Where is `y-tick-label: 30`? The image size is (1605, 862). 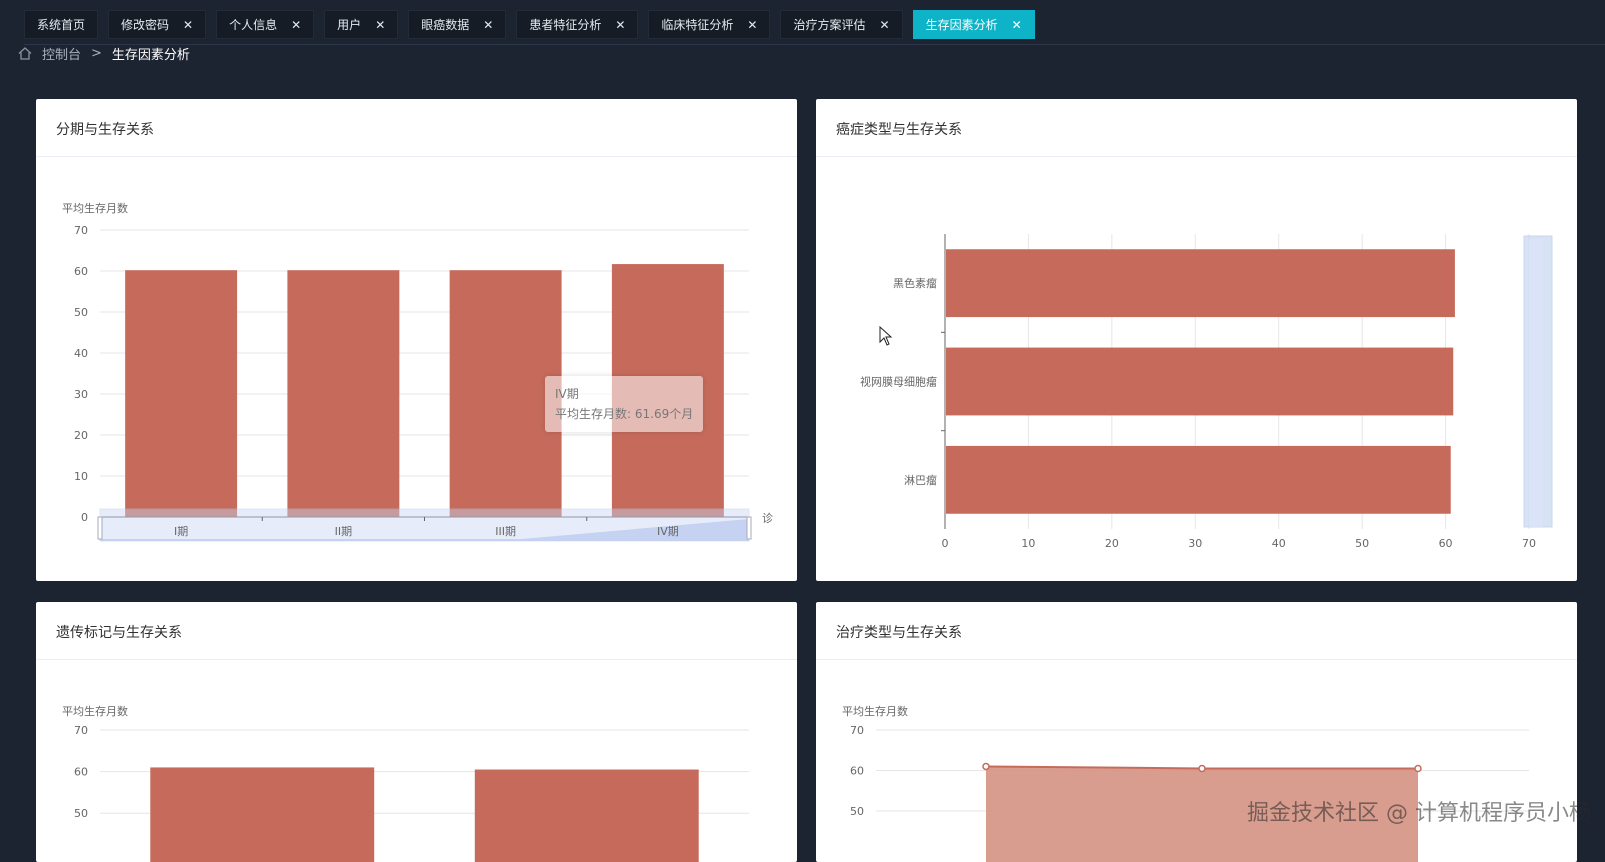 y-tick-label: 30 is located at coordinates (81, 394).